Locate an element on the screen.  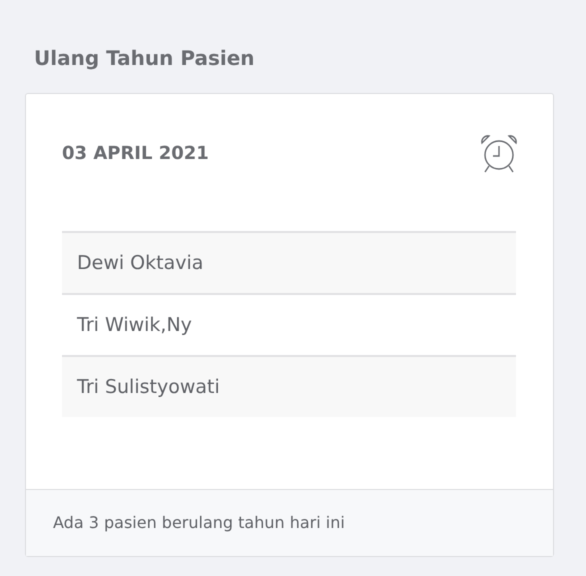
alarm-clock-icon is located at coordinates (499, 154).